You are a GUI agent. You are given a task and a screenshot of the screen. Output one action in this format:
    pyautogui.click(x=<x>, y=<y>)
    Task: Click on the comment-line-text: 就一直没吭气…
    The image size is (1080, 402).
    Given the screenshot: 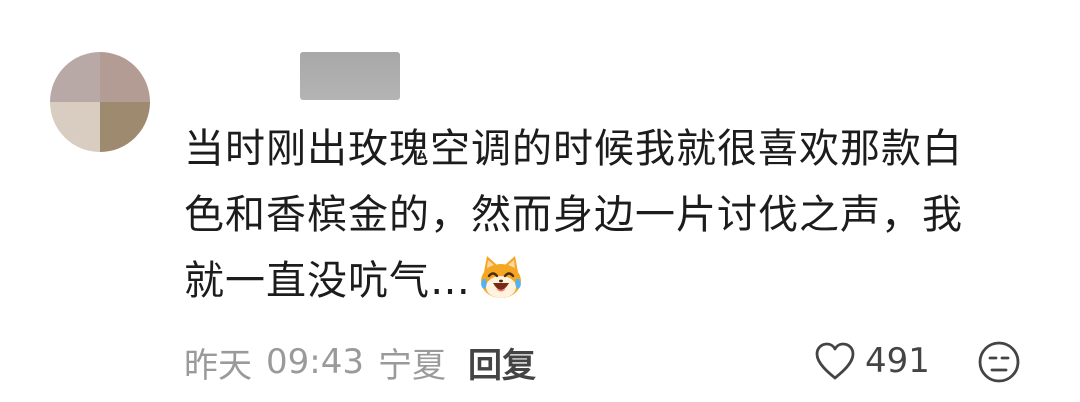 What is the action you would take?
    pyautogui.click(x=327, y=281)
    